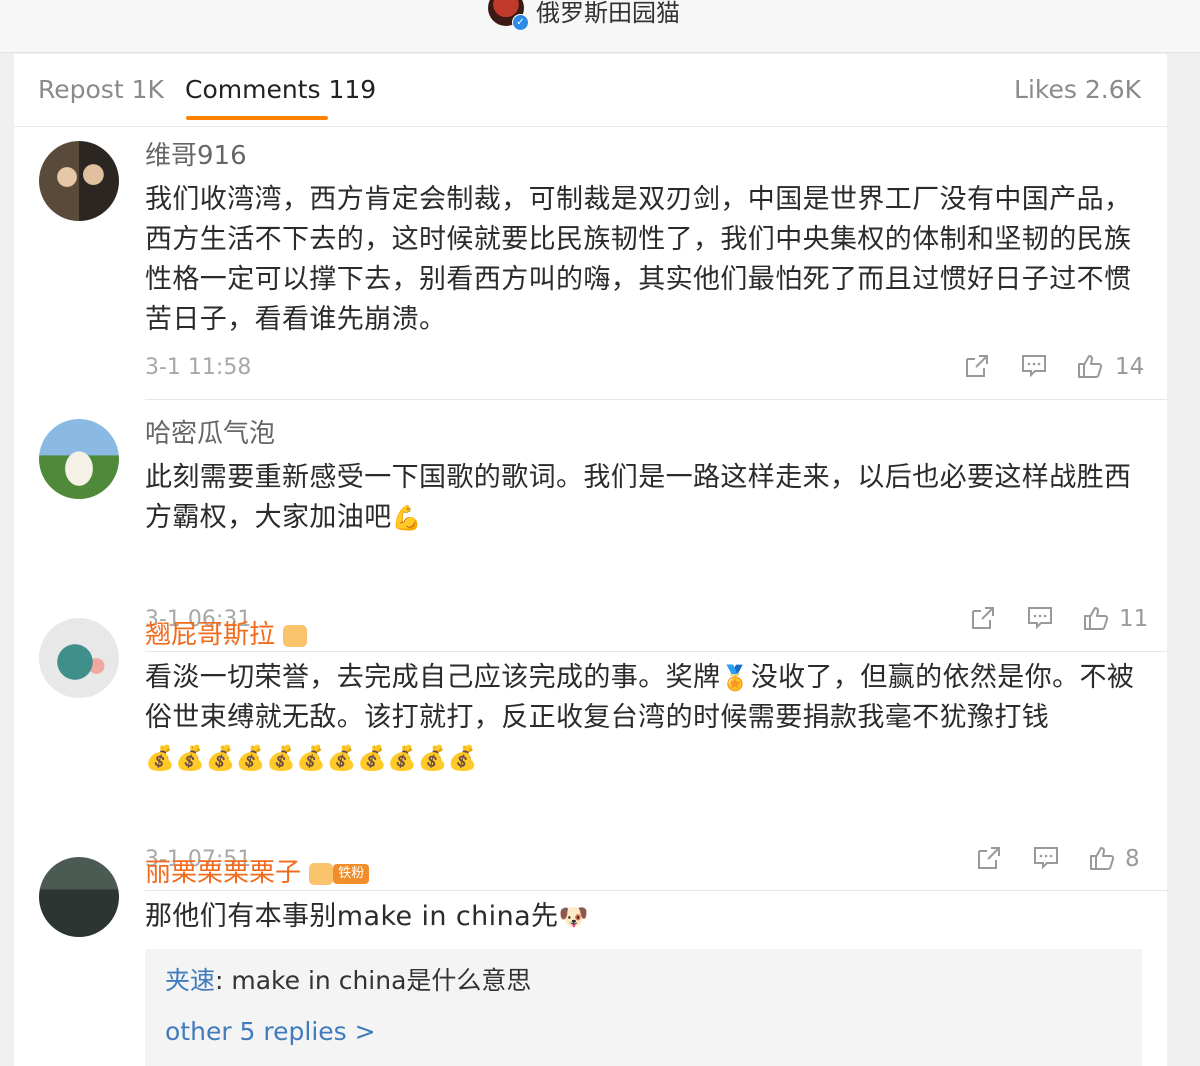 Image resolution: width=1200 pixels, height=1066 pixels. I want to click on comment-actions: 8, so click(1066, 860).